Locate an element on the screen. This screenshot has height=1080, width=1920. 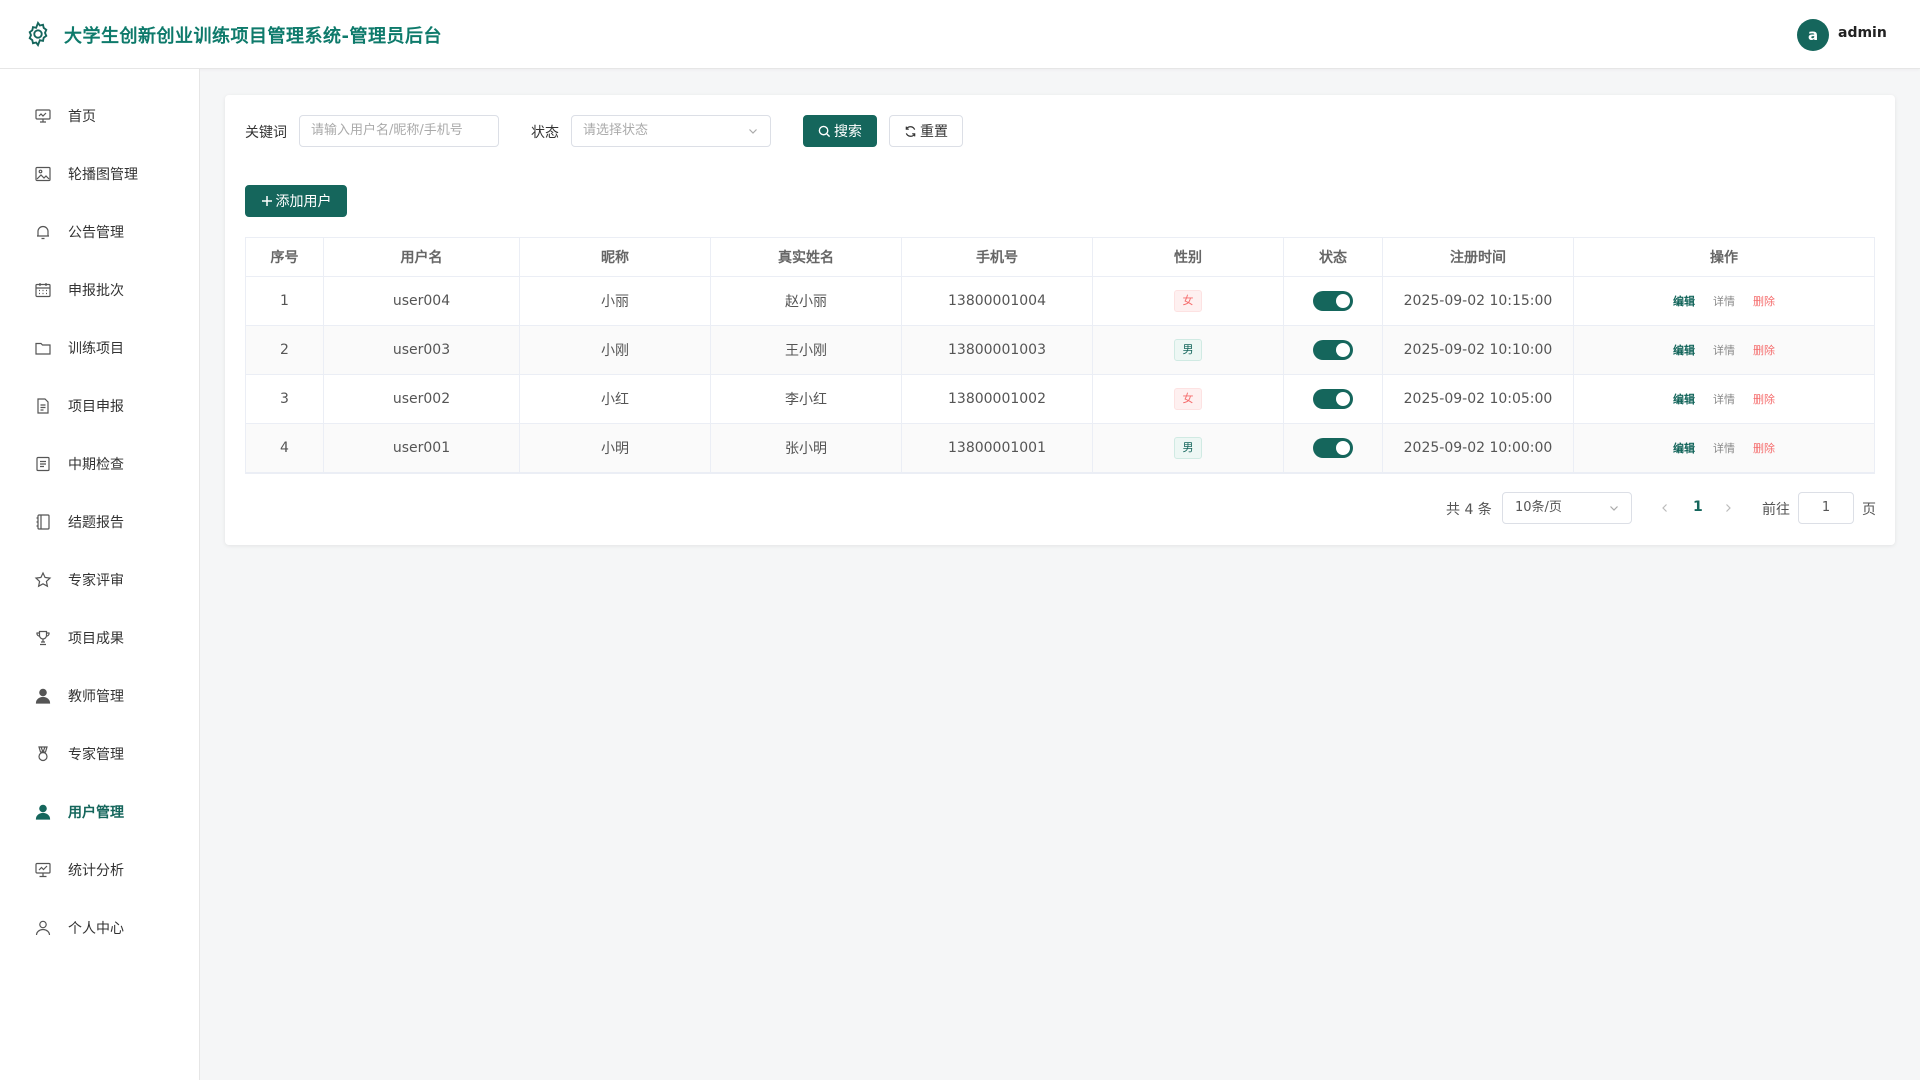
keyword-label: 关键词 is located at coordinates (266, 133).